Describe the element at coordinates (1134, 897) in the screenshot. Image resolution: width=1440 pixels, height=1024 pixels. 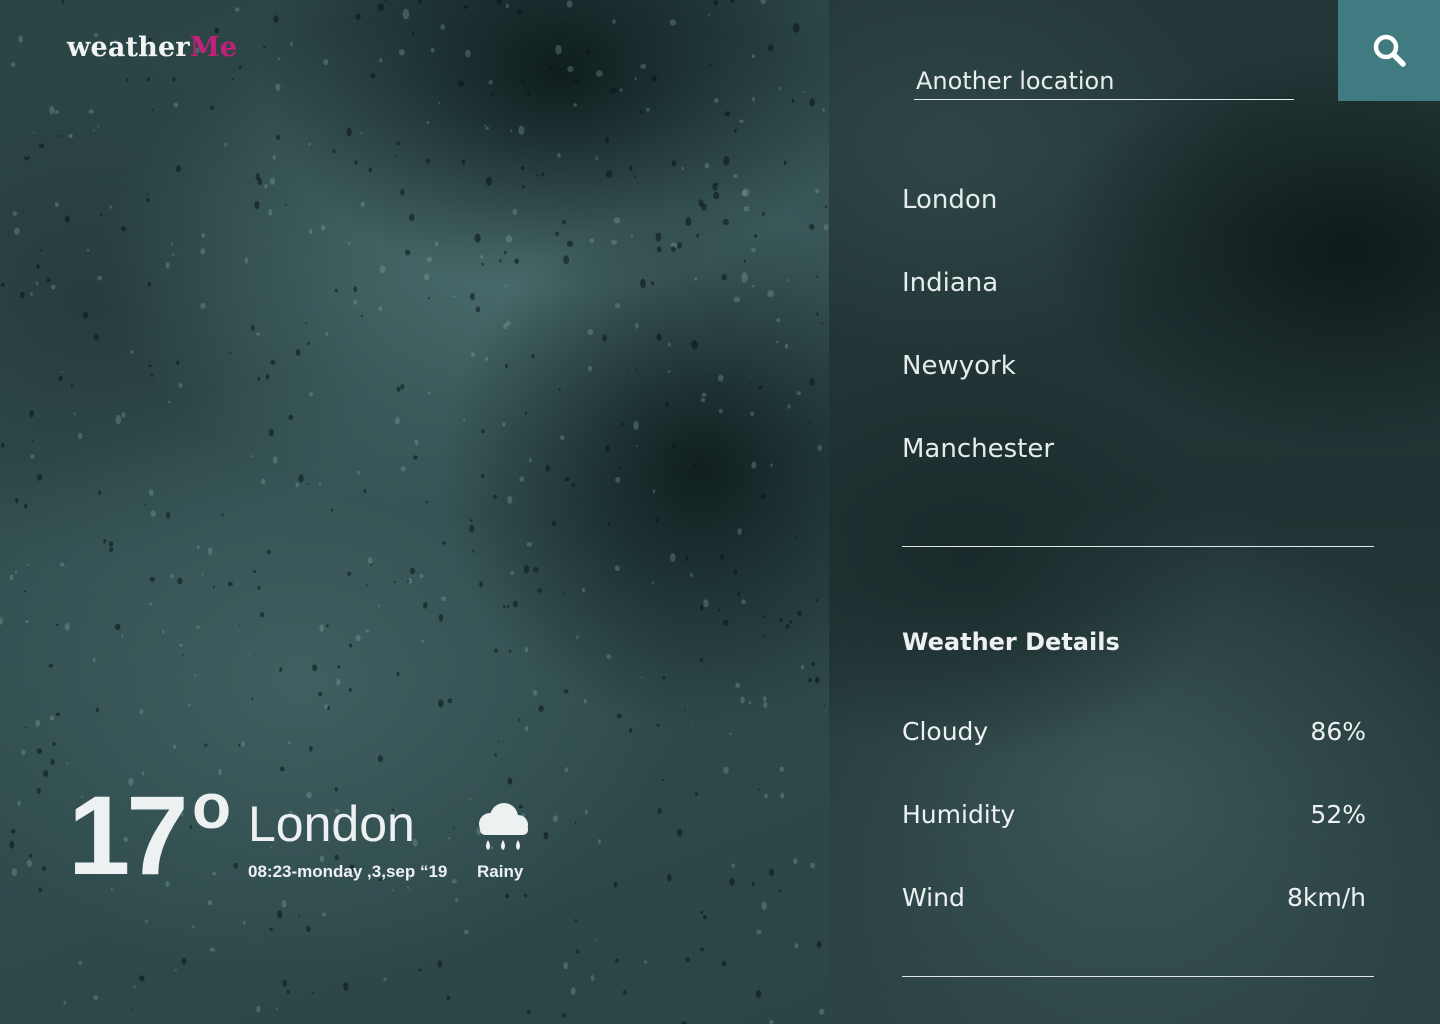
I see `detail-row-wind: Wind 8km/h` at that location.